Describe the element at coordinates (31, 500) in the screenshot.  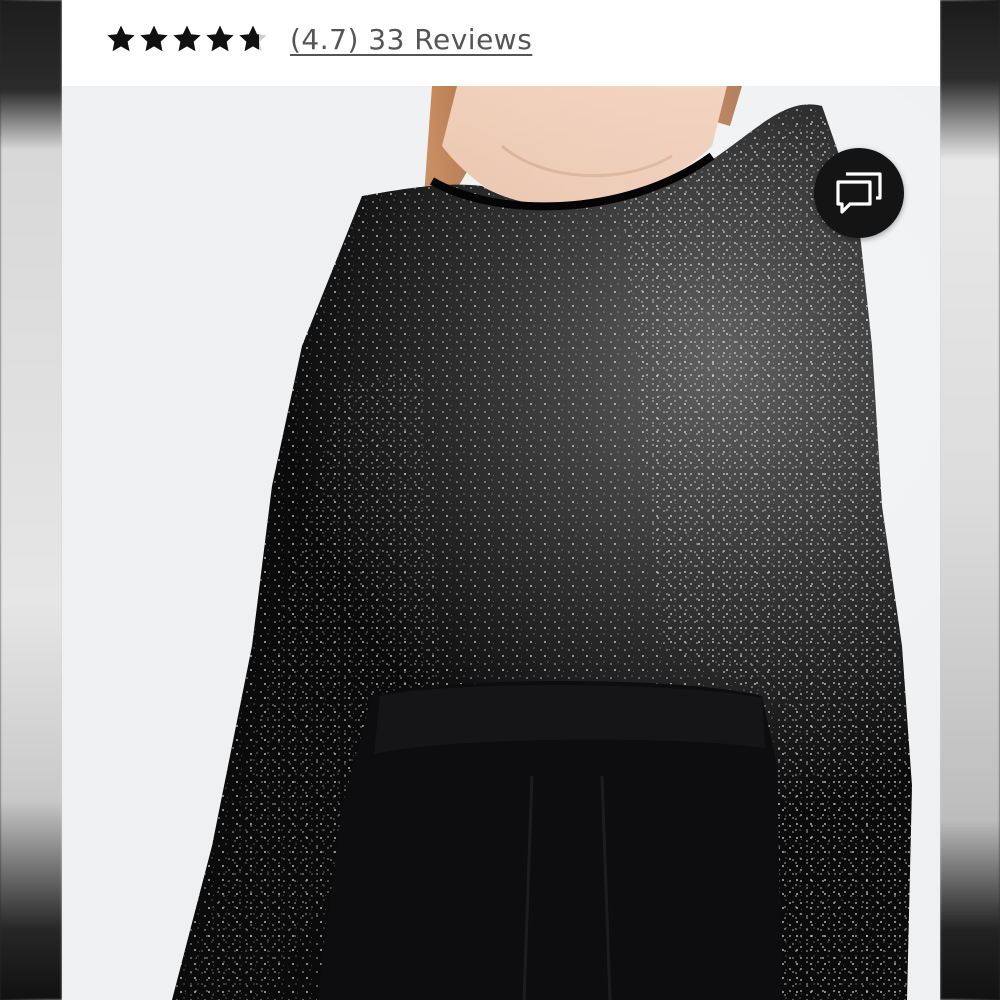
I see `blurred-left-edge` at that location.